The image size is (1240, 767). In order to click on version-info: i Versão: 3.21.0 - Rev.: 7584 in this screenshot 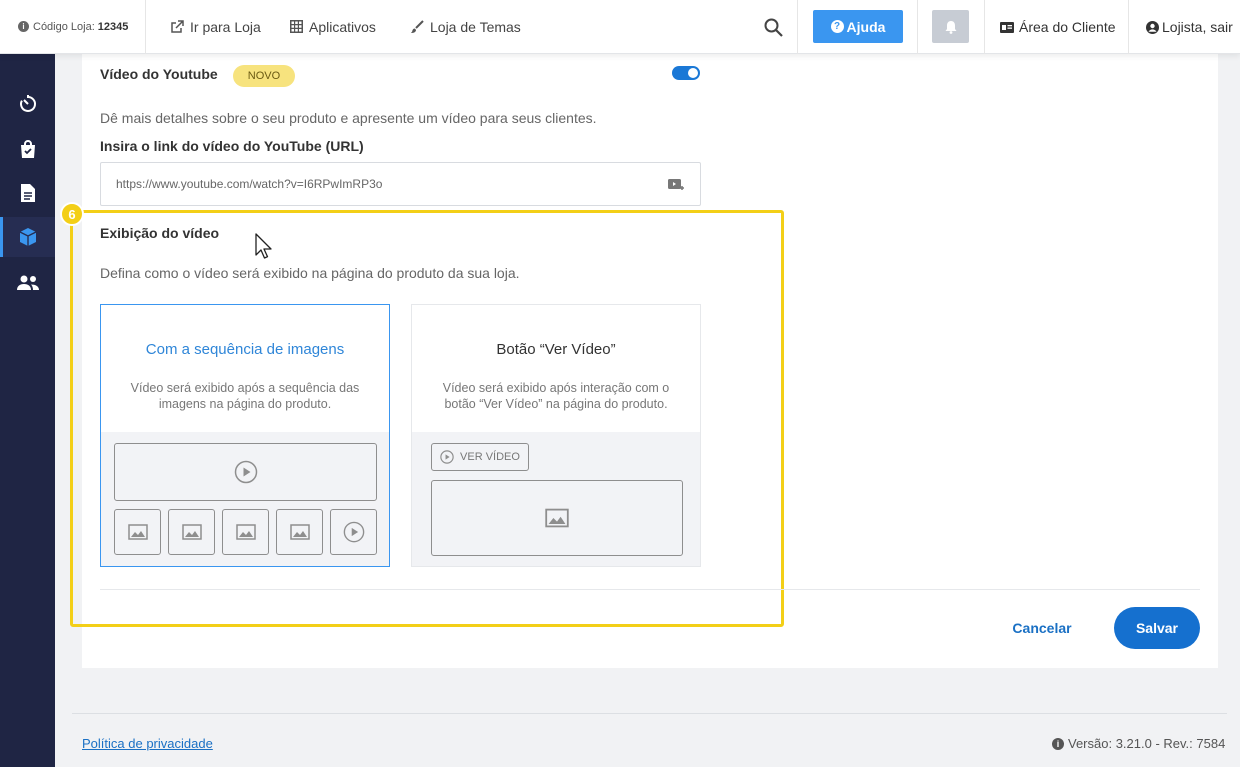, I will do `click(1138, 743)`.